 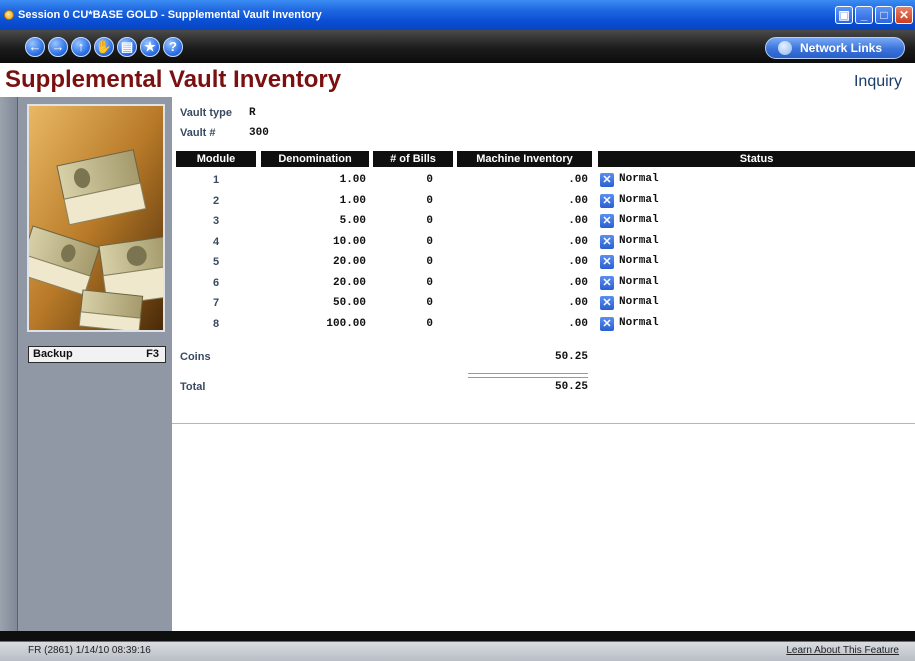 What do you see at coordinates (864, 15) in the screenshot?
I see `minimize-icon: _` at bounding box center [864, 15].